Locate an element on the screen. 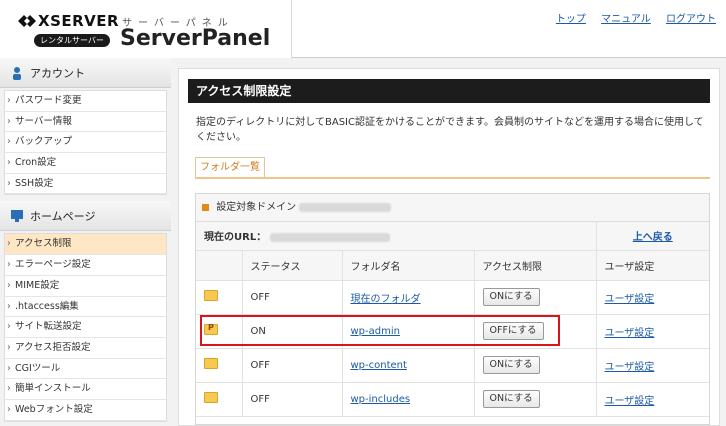 This screenshot has height=426, width=726. sidebar-item-htaccess: .htaccess編集 is located at coordinates (85, 307).